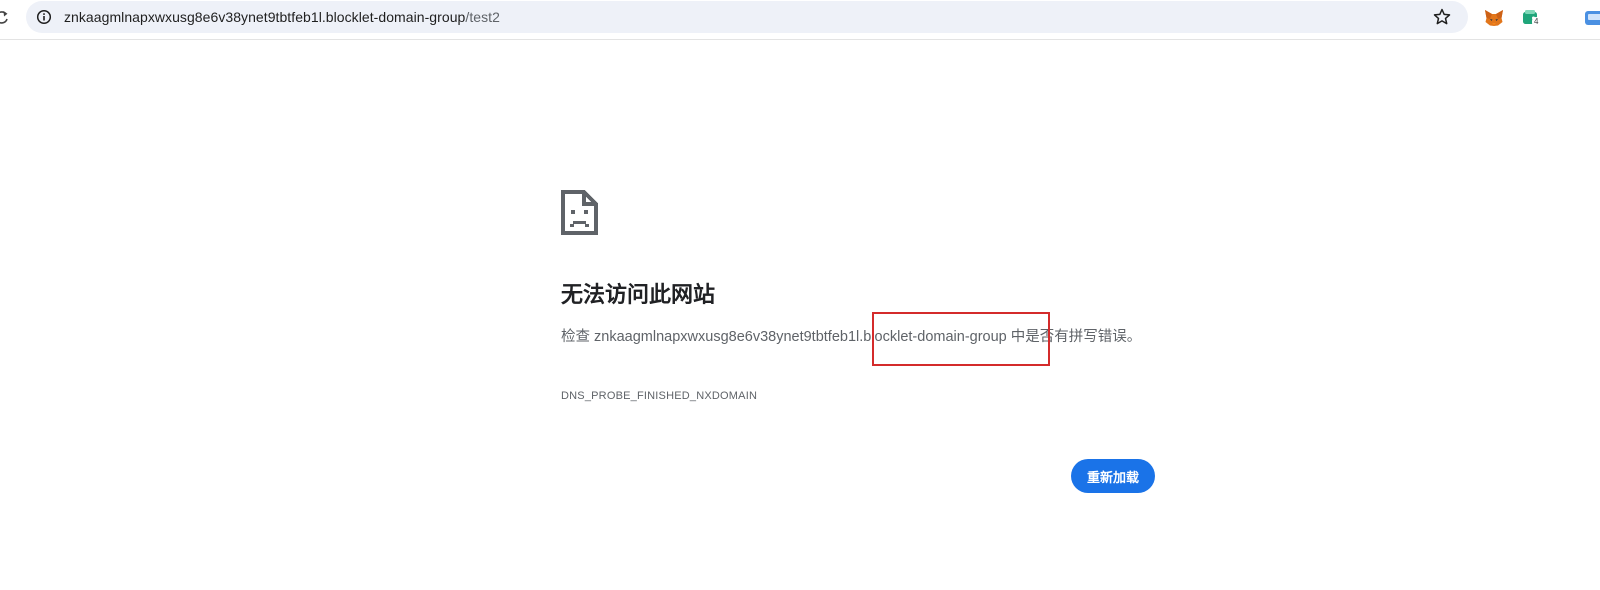 This screenshot has width=1600, height=590. I want to click on error-desc-prefix: 检查, so click(578, 337).